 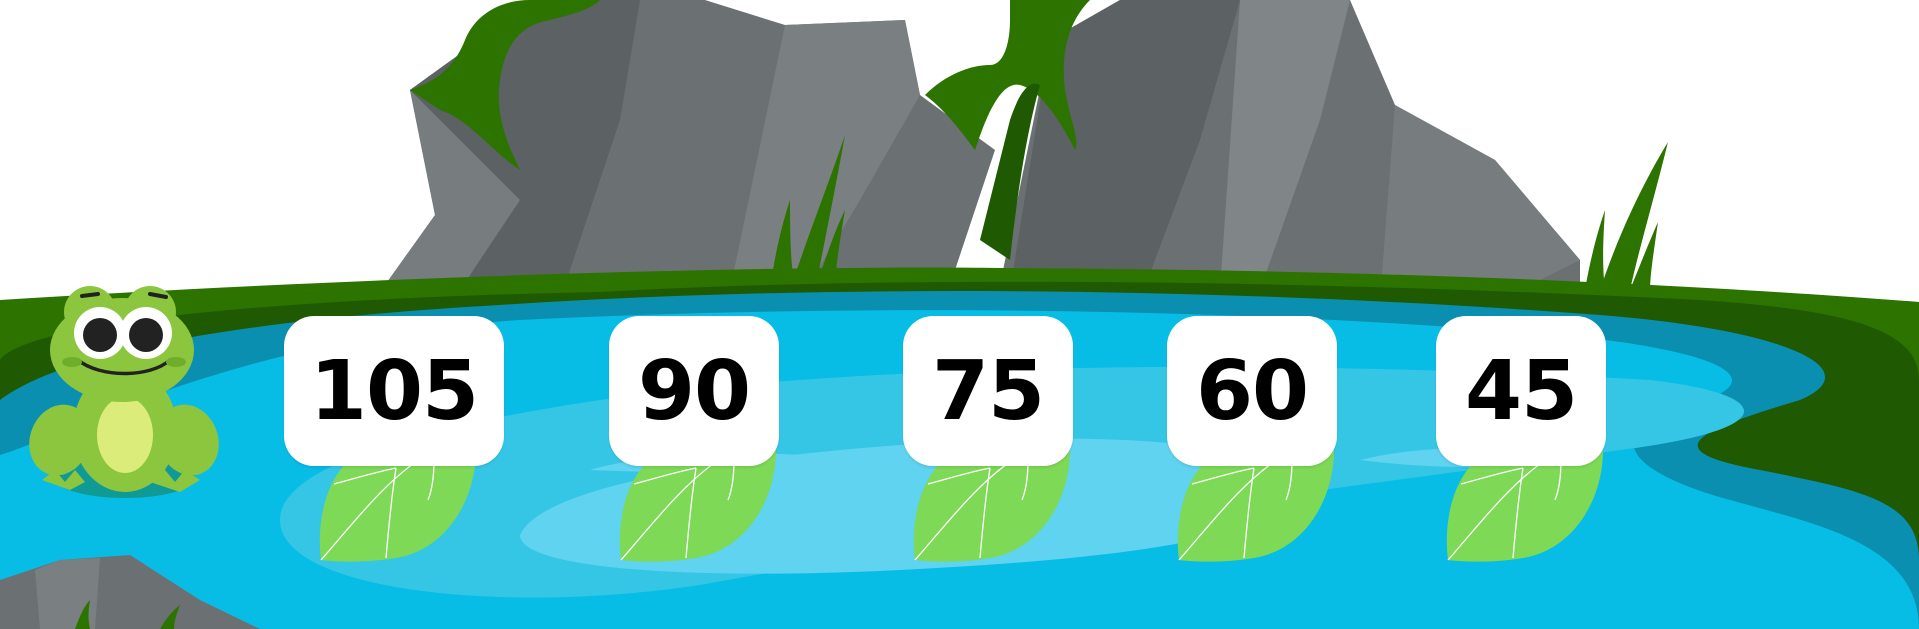 What do you see at coordinates (694, 391) in the screenshot?
I see `number-card-2: 90` at bounding box center [694, 391].